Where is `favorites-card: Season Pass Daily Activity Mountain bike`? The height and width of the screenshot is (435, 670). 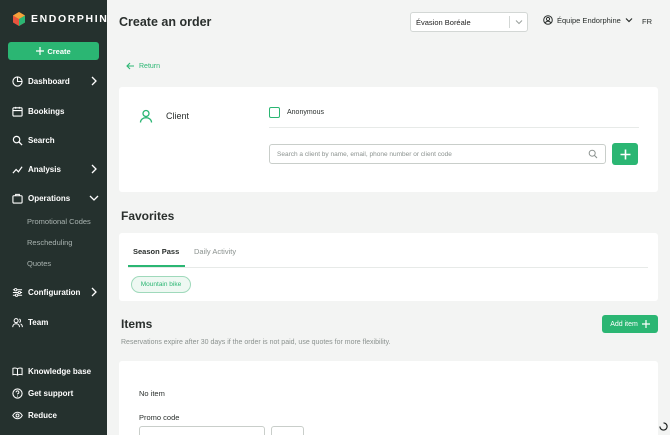
favorites-card: Season Pass Daily Activity Mountain bike is located at coordinates (388, 267).